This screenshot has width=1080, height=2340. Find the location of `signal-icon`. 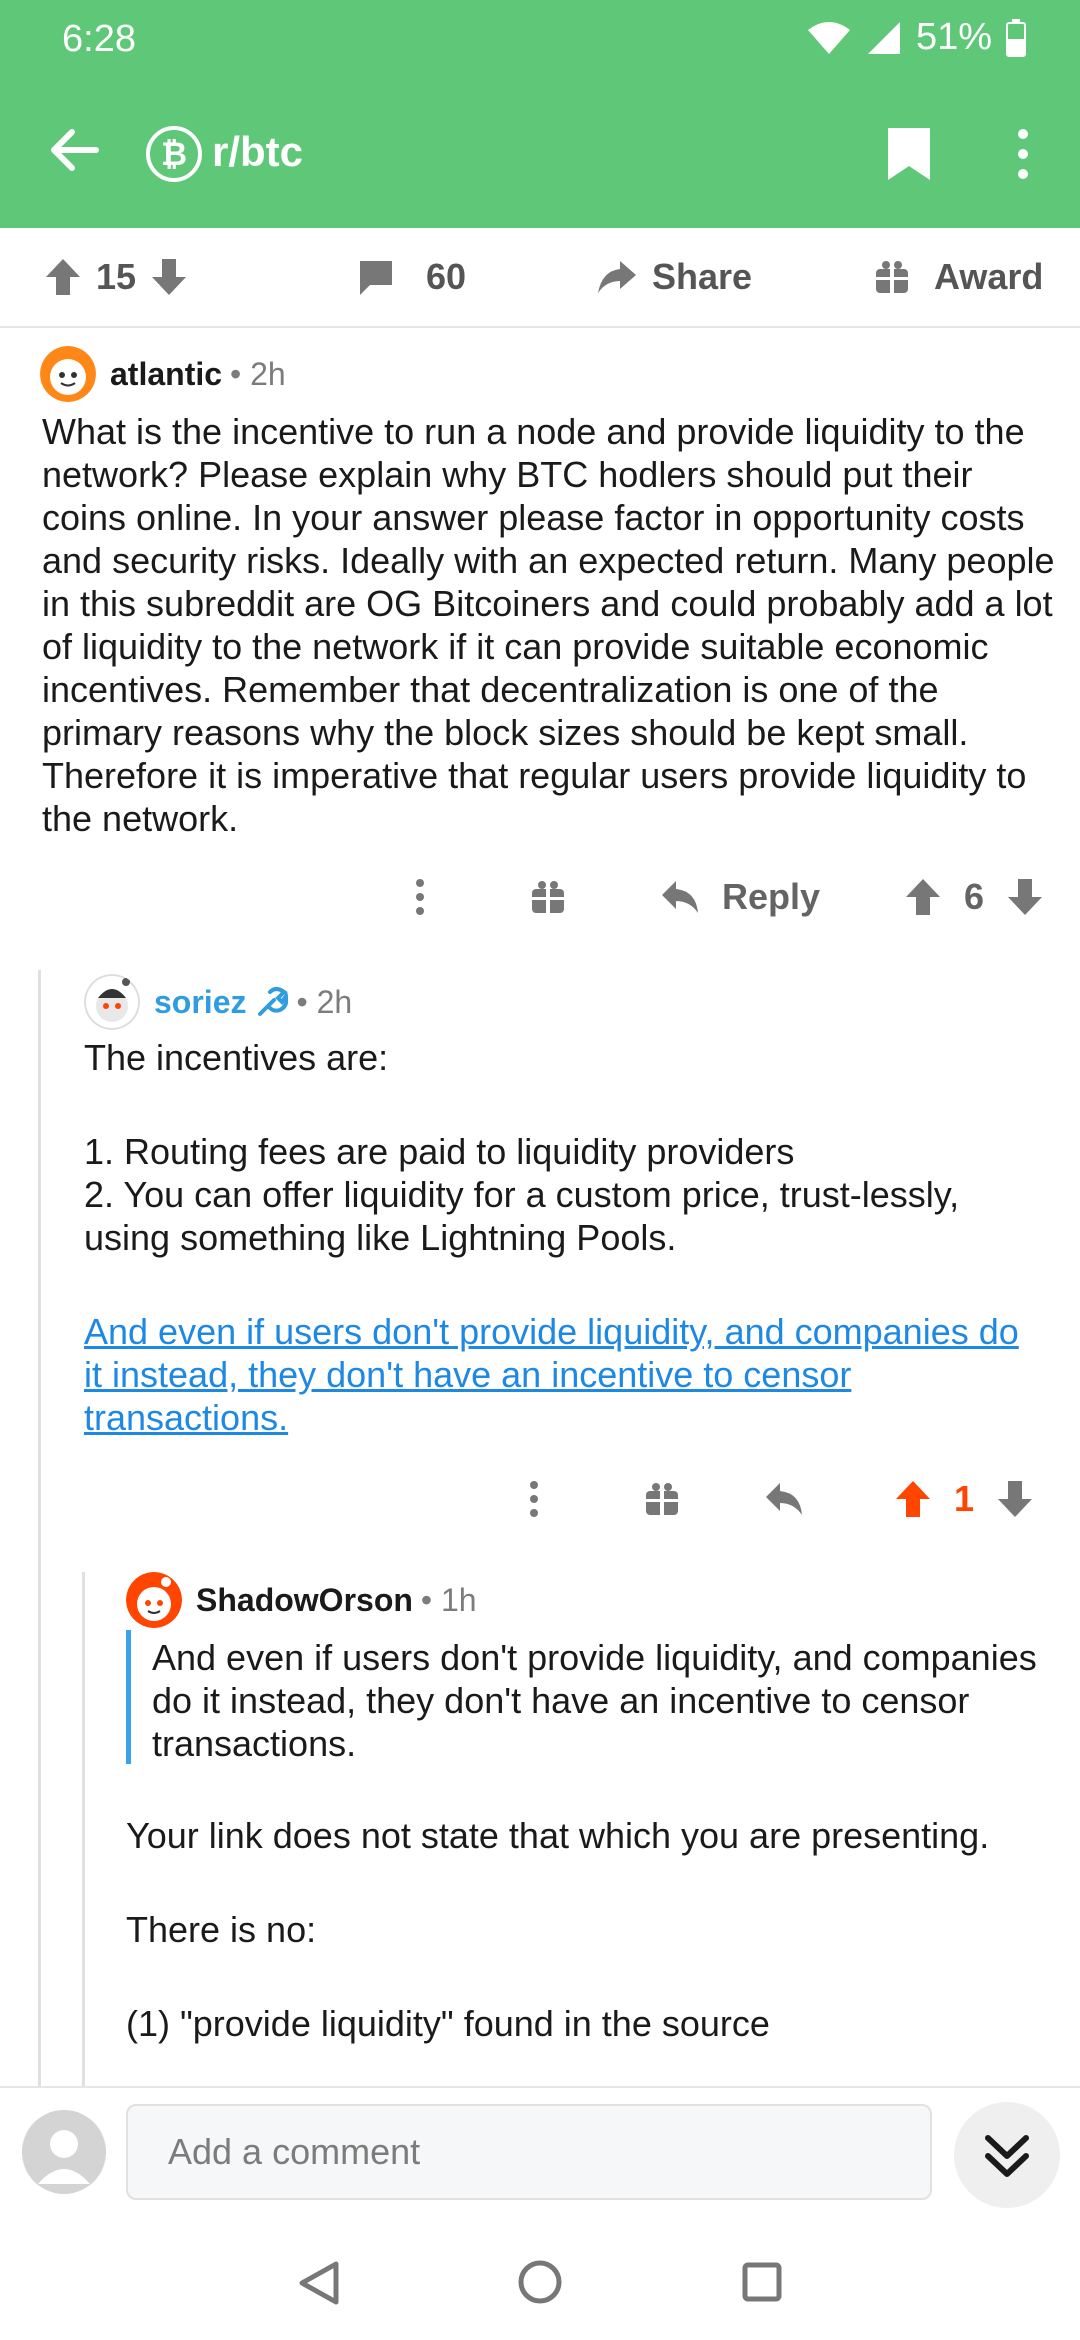

signal-icon is located at coordinates (883, 37).